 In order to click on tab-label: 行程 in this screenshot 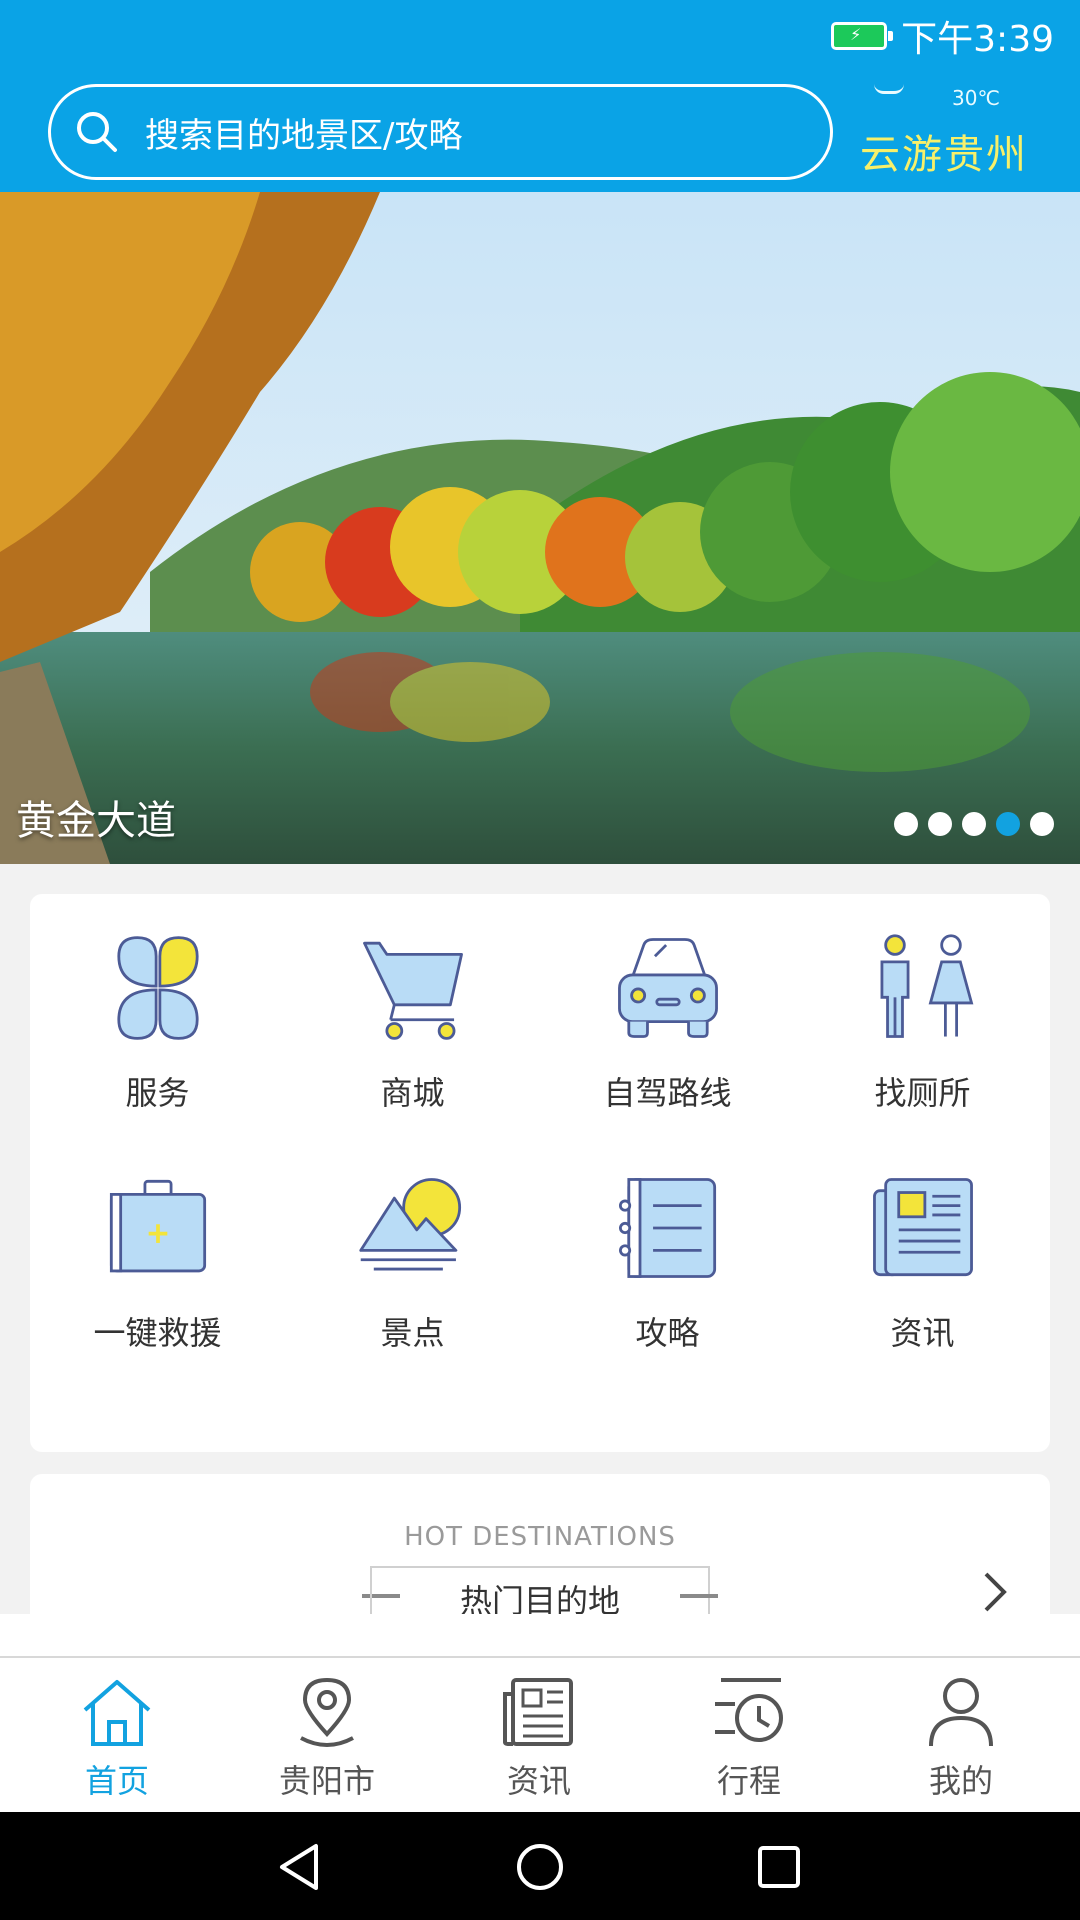, I will do `click(748, 1781)`.